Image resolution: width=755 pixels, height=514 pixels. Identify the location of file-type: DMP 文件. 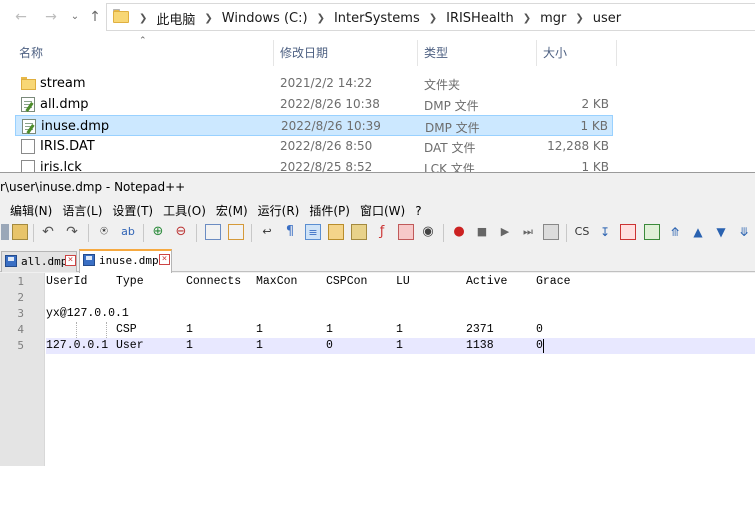
(451, 106).